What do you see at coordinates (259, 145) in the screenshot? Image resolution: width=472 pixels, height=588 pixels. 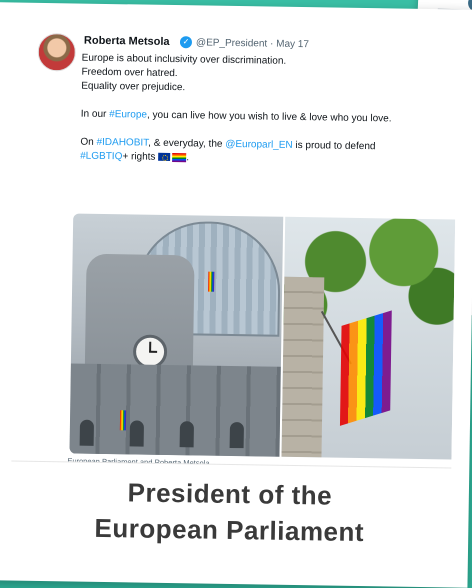 I see `mention-europarl: @Europarl_EN` at bounding box center [259, 145].